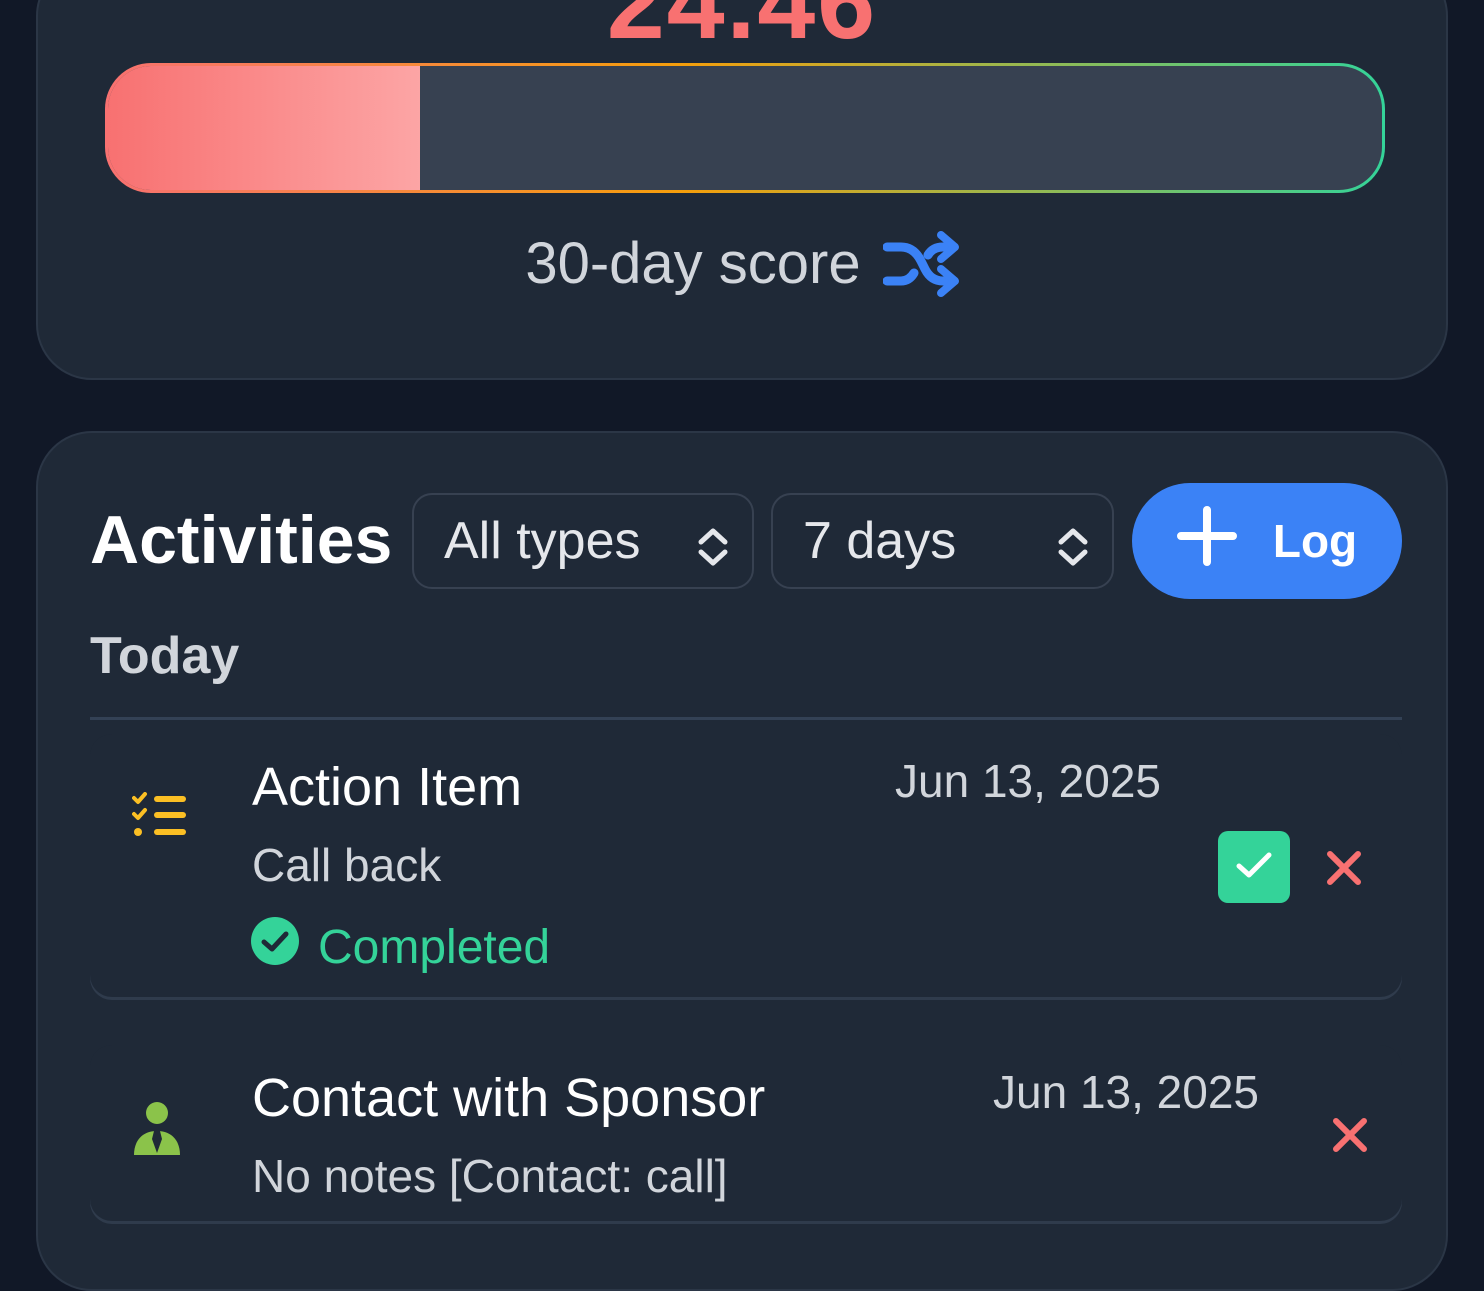 Image resolution: width=1484 pixels, height=1291 pixels. I want to click on activity-status-label: Completed, so click(434, 947).